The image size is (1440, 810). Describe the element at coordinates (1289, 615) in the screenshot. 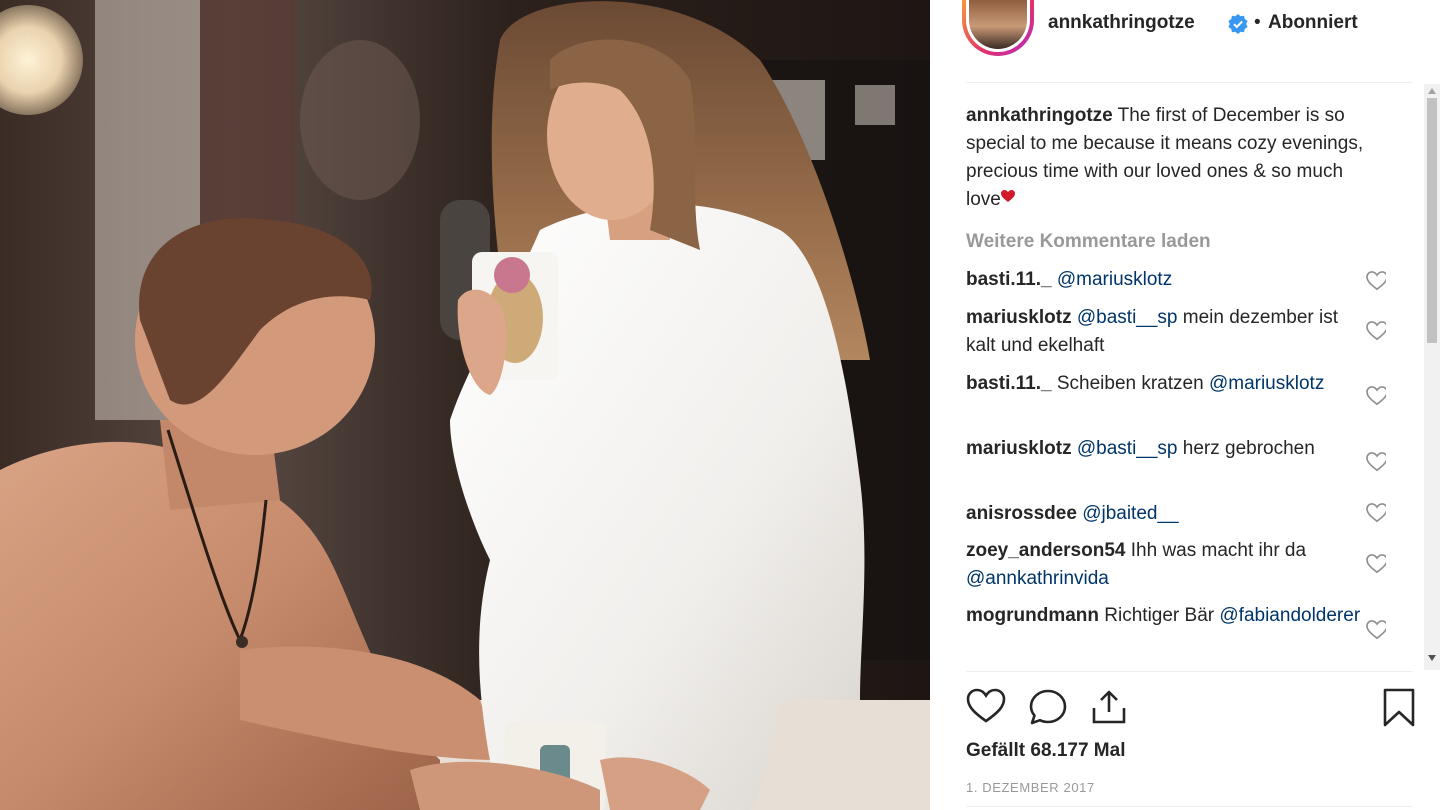

I see `comment-mention: @fabiandolderer` at that location.